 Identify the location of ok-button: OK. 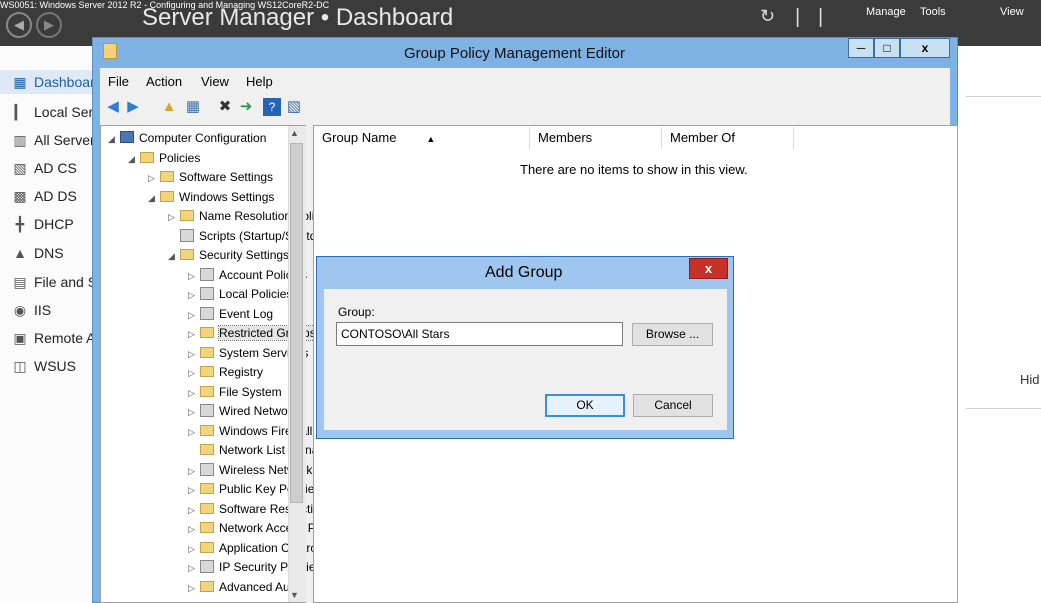
(585, 405).